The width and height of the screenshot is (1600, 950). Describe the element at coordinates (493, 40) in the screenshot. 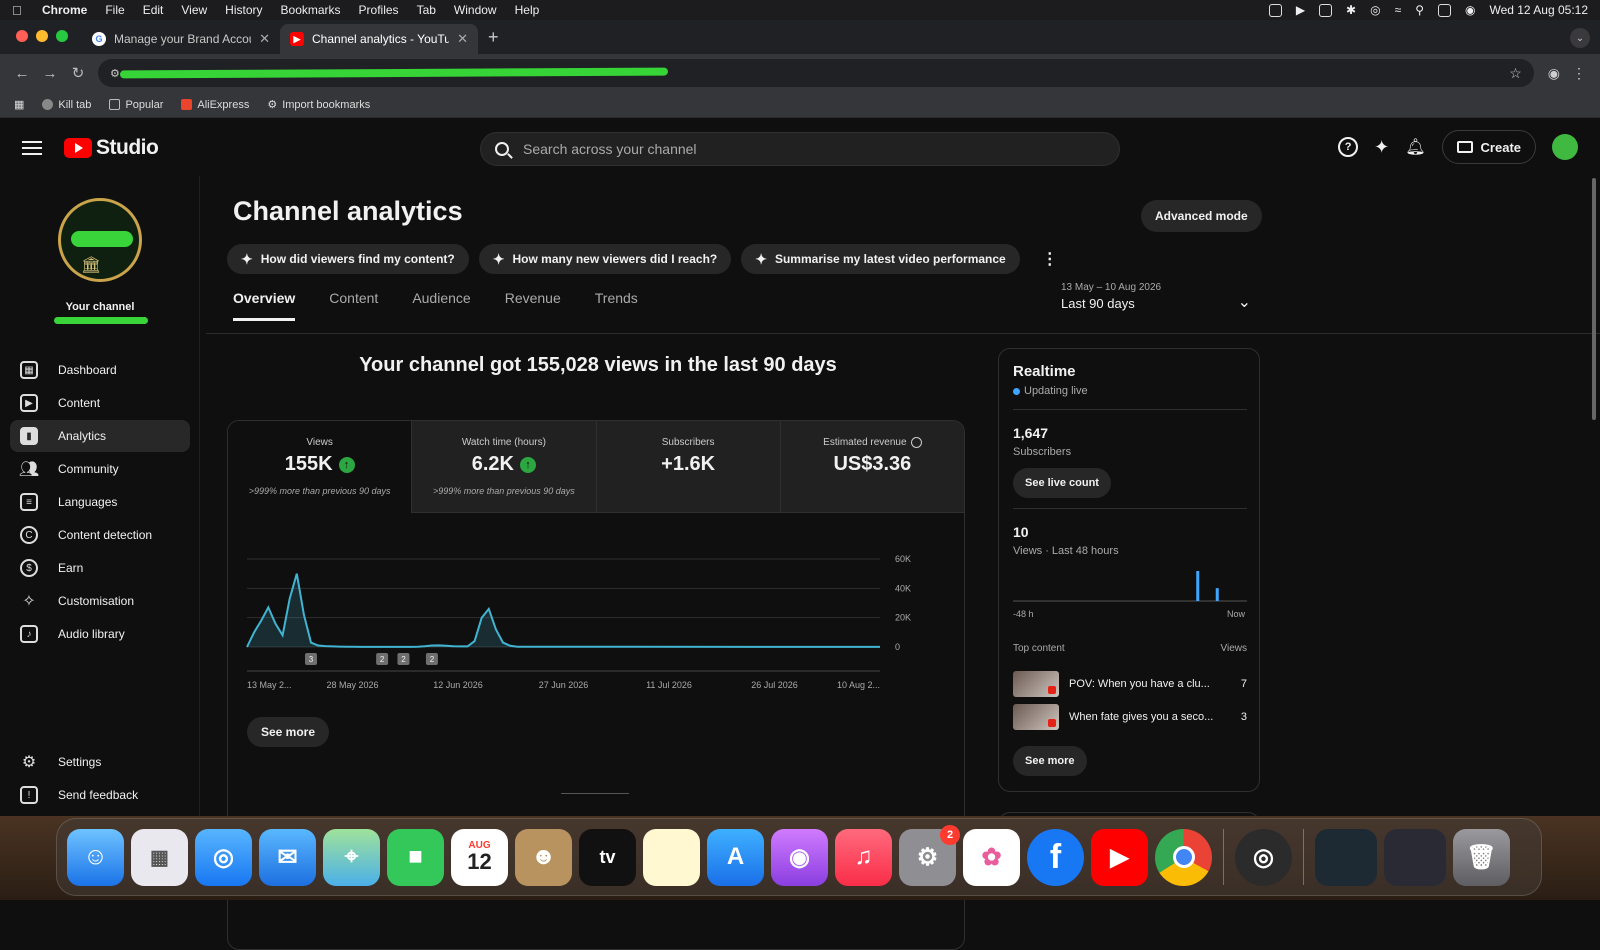

I see `new-tab-button: +` at that location.